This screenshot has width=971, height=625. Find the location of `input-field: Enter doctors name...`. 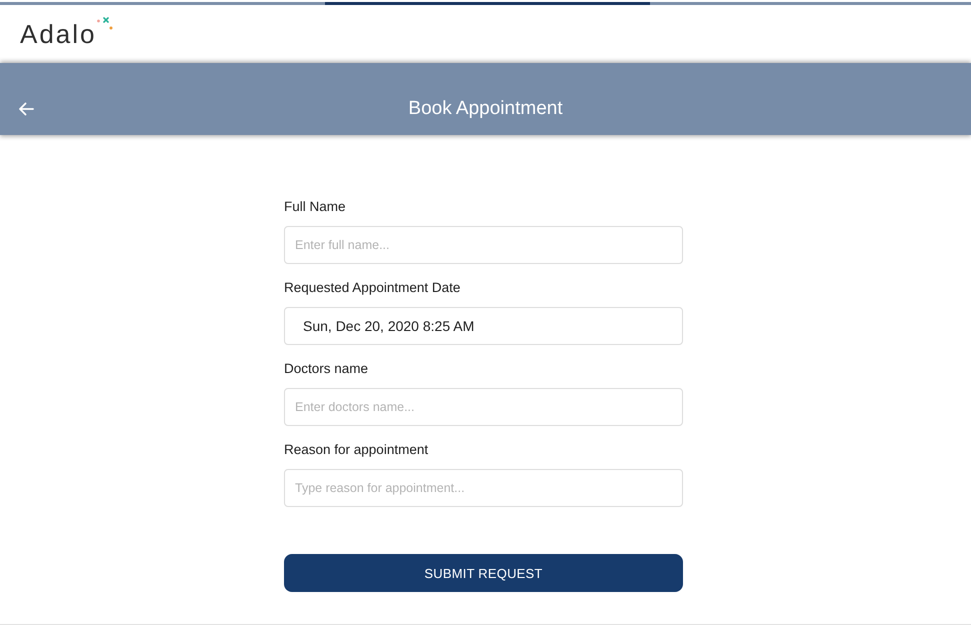

input-field: Enter doctors name... is located at coordinates (483, 407).